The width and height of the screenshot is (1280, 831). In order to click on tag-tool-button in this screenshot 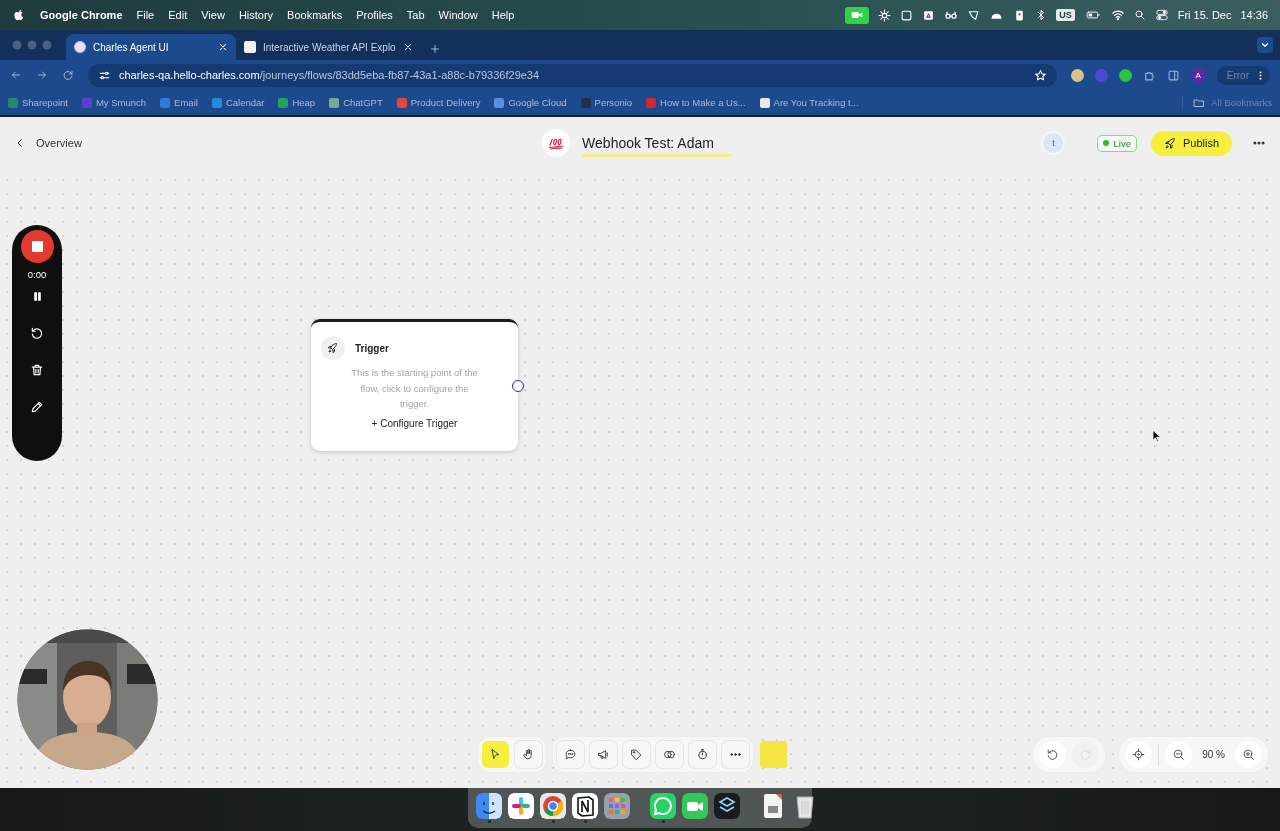, I will do `click(636, 754)`.